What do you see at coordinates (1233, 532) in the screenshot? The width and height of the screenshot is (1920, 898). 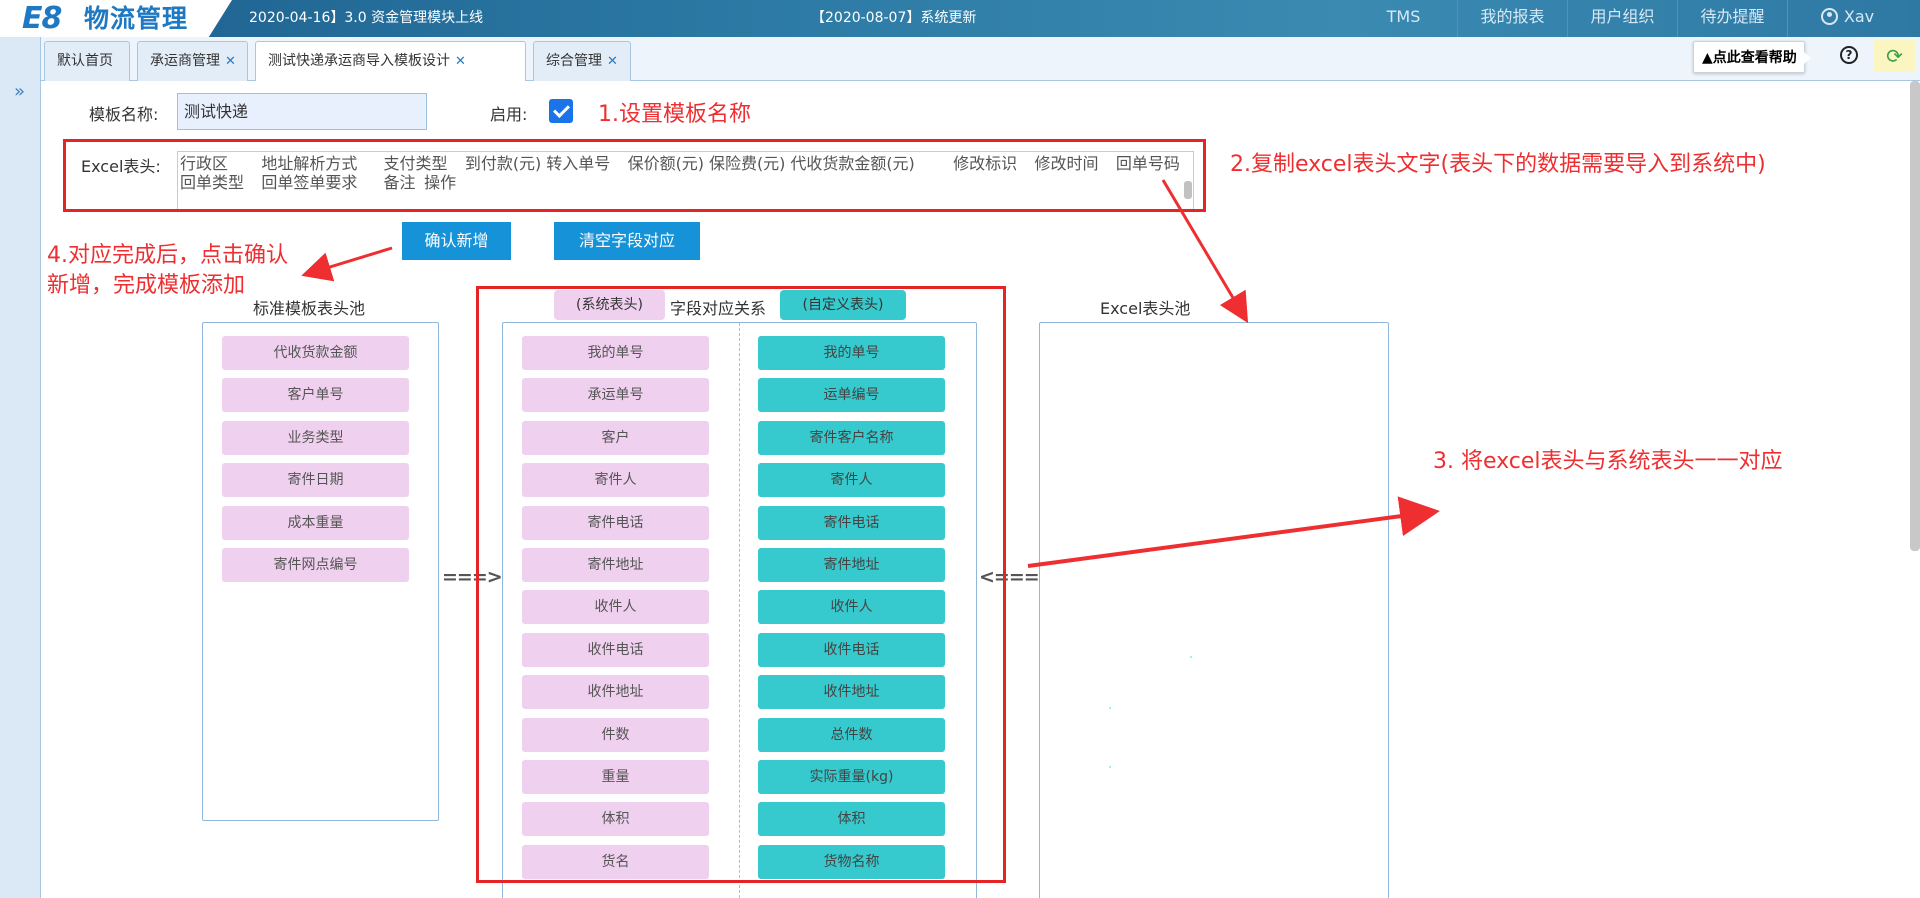 I see `arrow-step3` at bounding box center [1233, 532].